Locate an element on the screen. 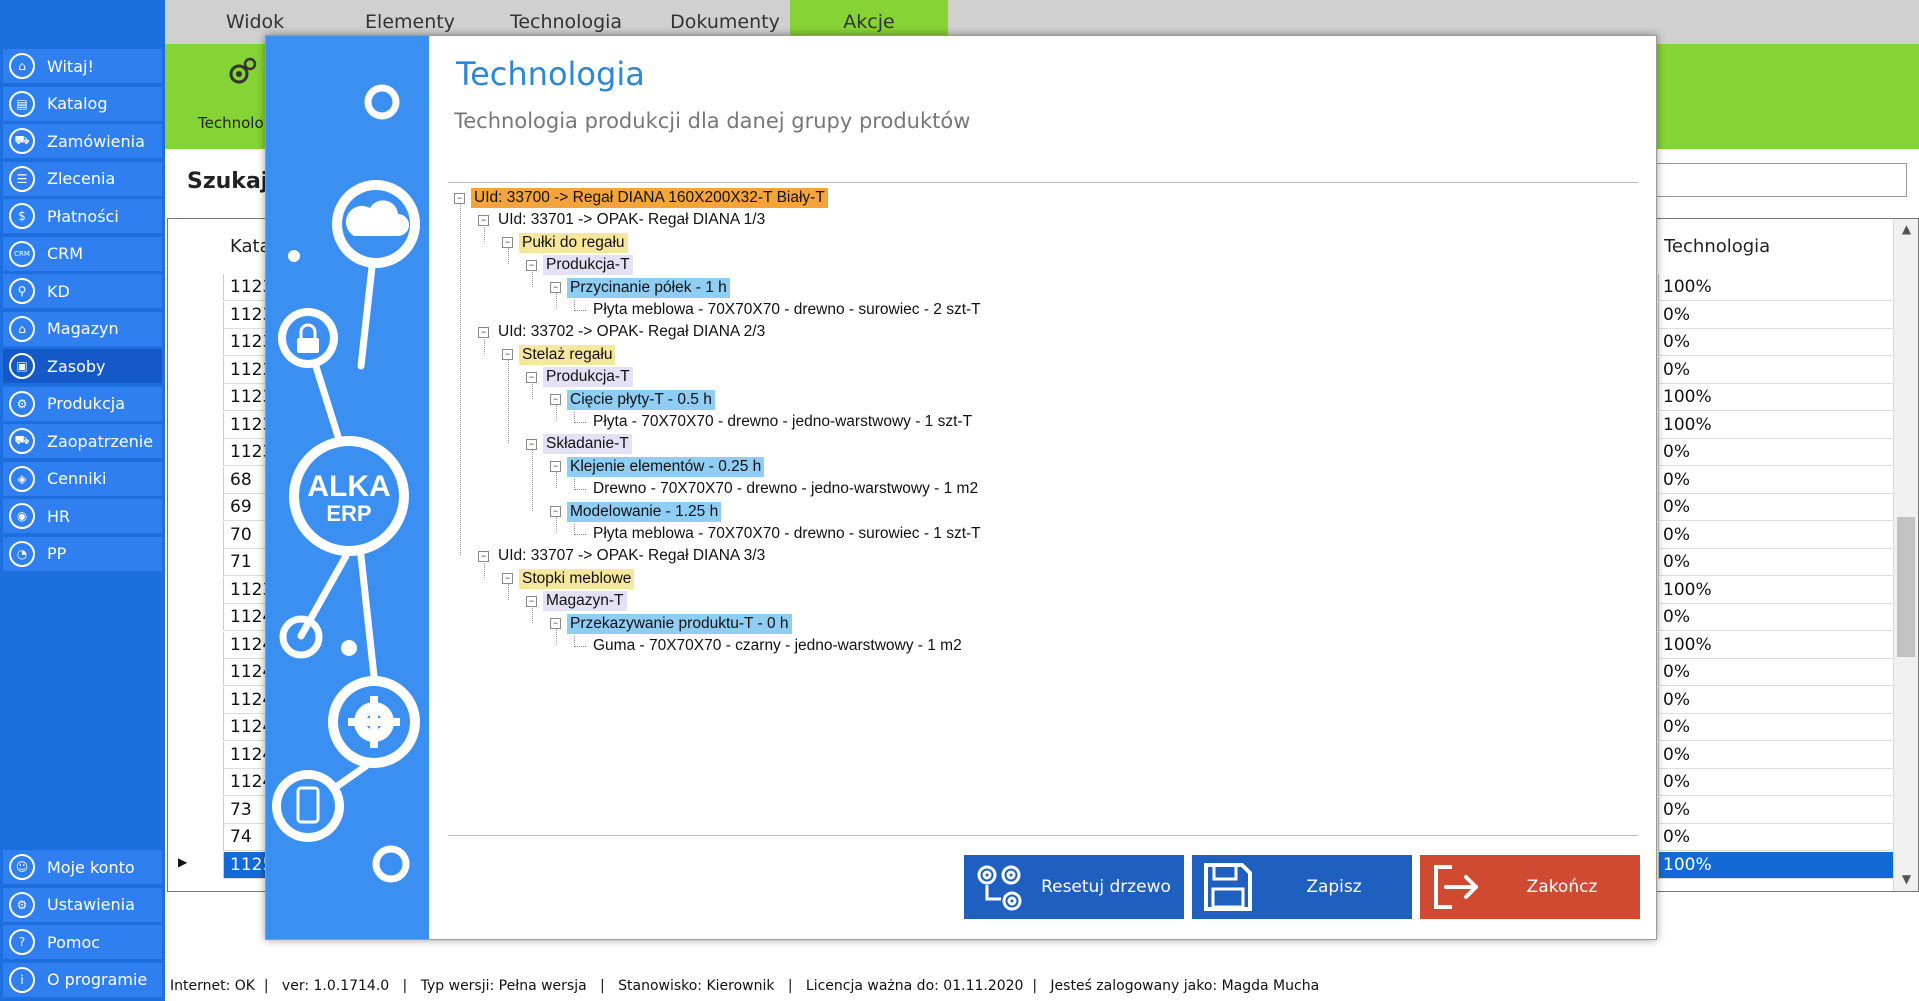 The height and width of the screenshot is (1001, 1919). search-input is located at coordinates (1781, 180).